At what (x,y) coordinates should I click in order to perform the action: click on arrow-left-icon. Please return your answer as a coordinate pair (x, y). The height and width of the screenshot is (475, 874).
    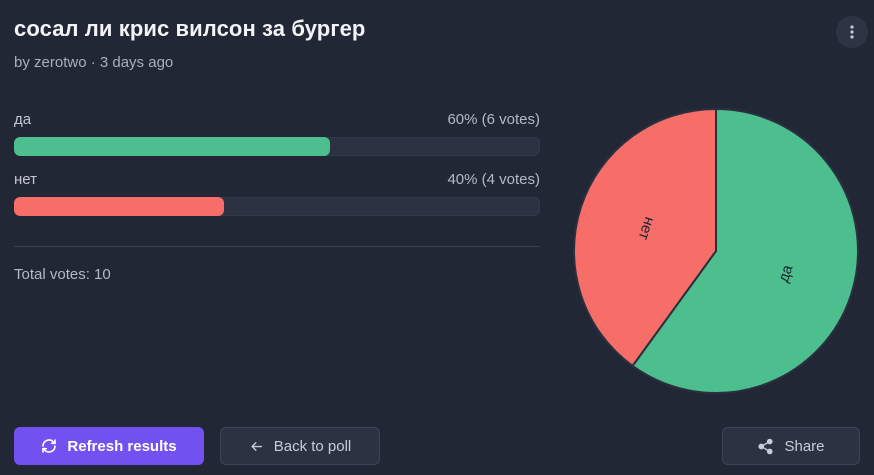
    Looking at the image, I should click on (256, 446).